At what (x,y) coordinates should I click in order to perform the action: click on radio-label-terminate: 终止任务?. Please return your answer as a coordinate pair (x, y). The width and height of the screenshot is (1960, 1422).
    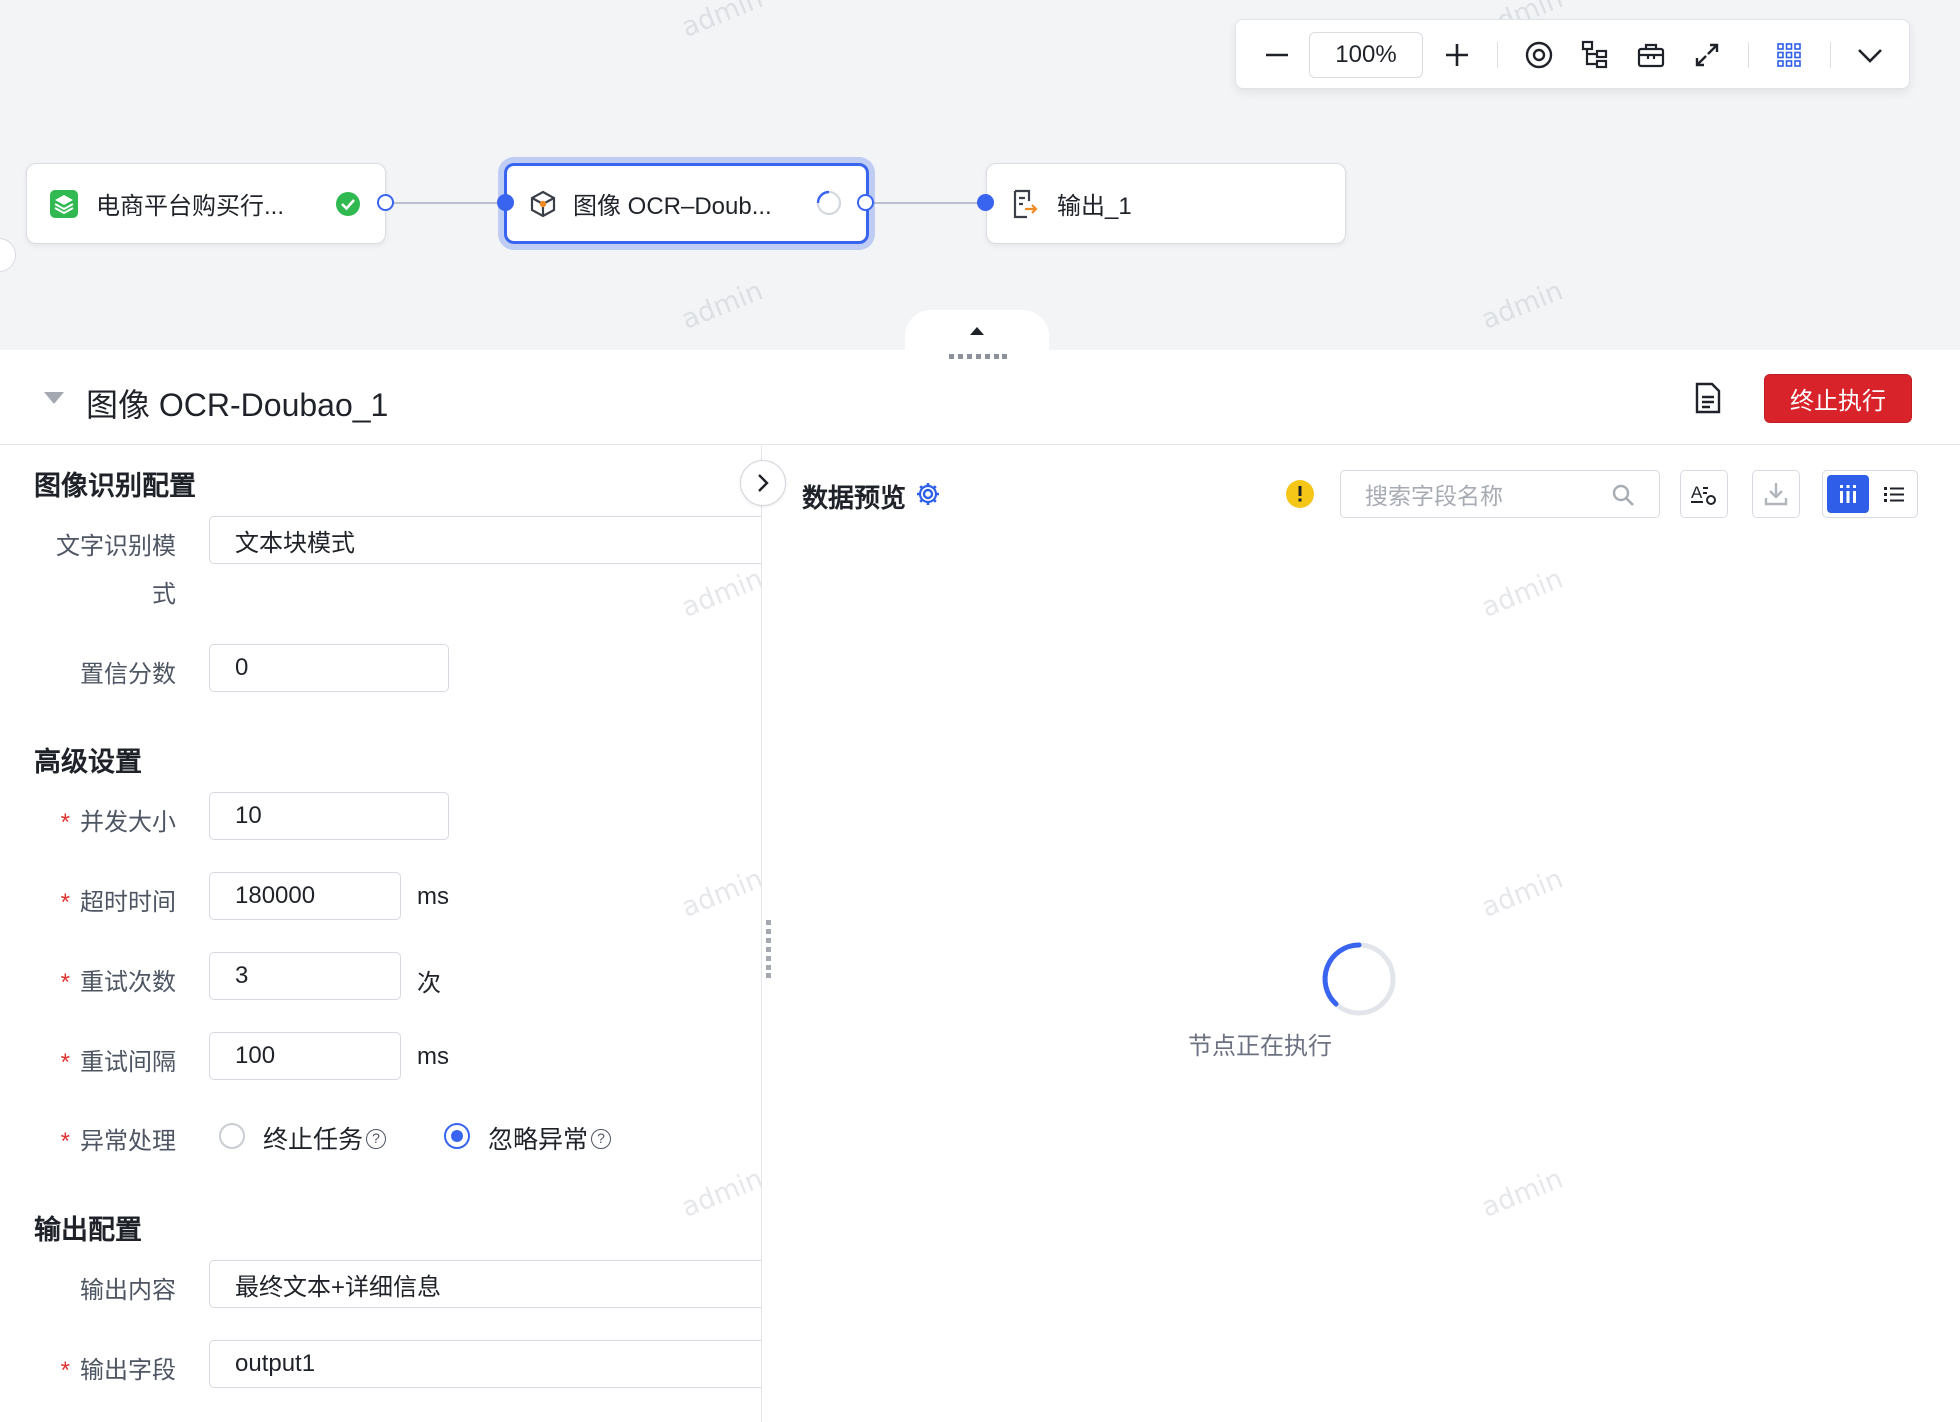
    Looking at the image, I should click on (325, 1138).